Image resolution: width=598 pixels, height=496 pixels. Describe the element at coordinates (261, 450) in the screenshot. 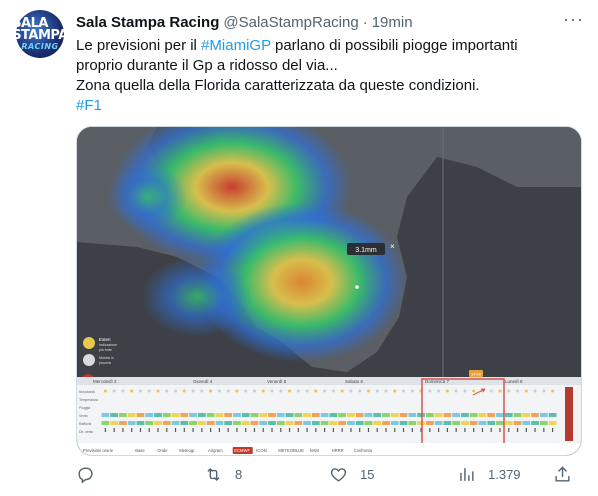

I see `bottom-menu-item: ICON` at that location.